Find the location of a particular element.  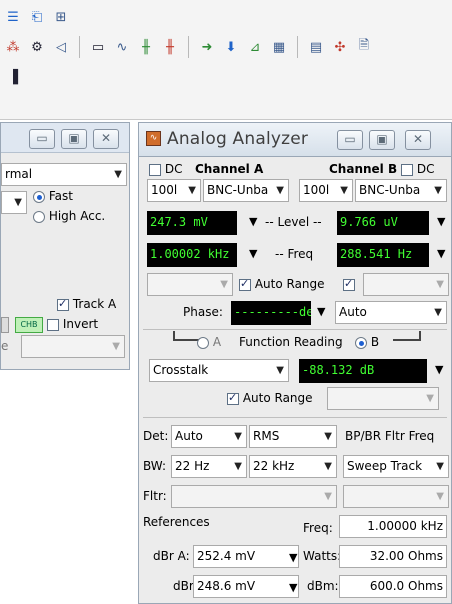

high-acc-radio: High Acc. is located at coordinates (69, 216).